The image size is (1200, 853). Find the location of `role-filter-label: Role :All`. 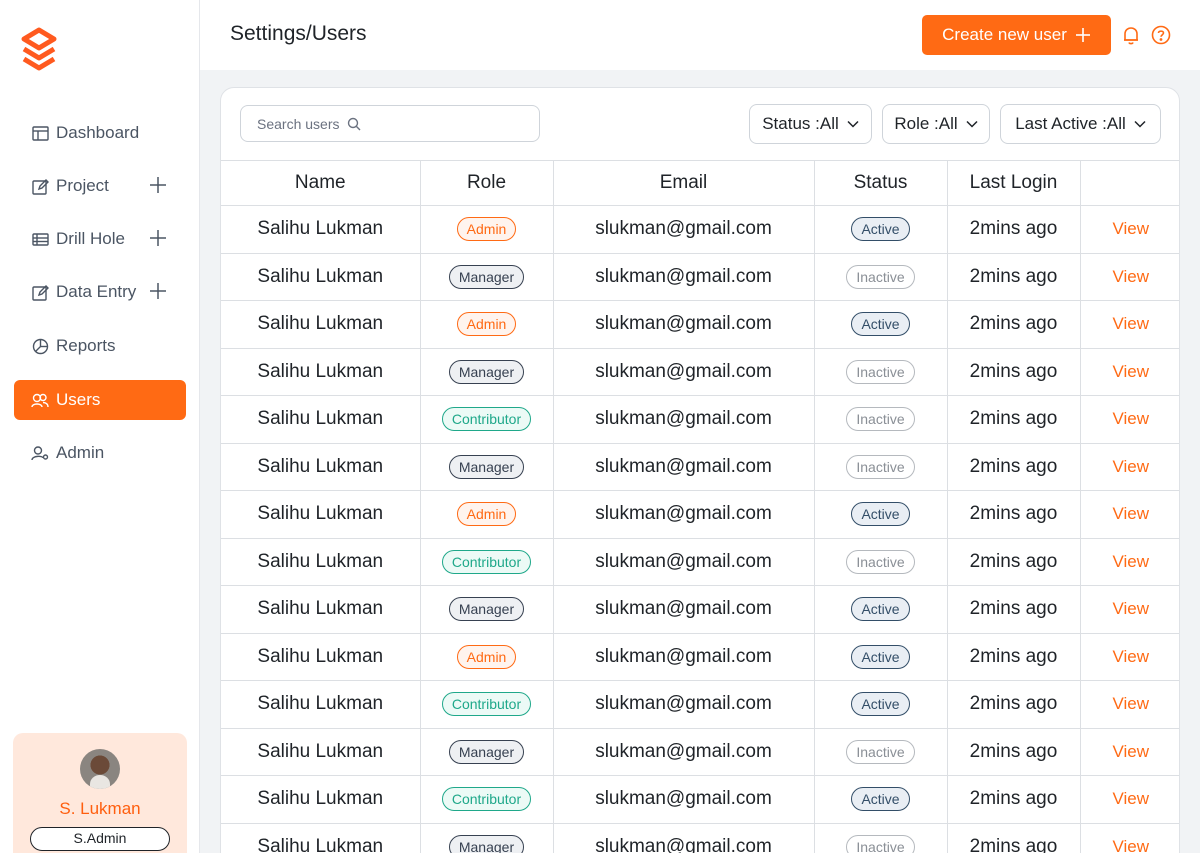

role-filter-label: Role :All is located at coordinates (926, 123).